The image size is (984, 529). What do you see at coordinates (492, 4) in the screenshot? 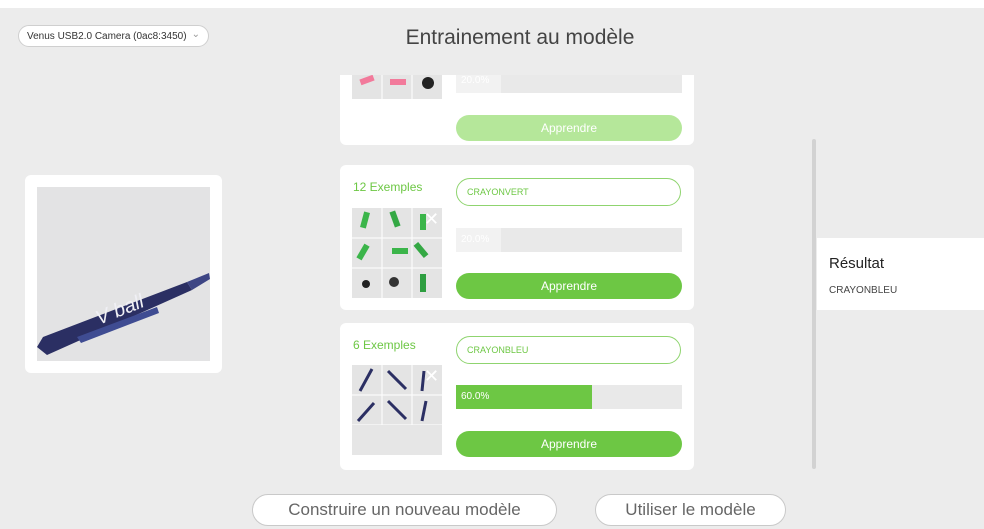
I see `window-top-strip` at bounding box center [492, 4].